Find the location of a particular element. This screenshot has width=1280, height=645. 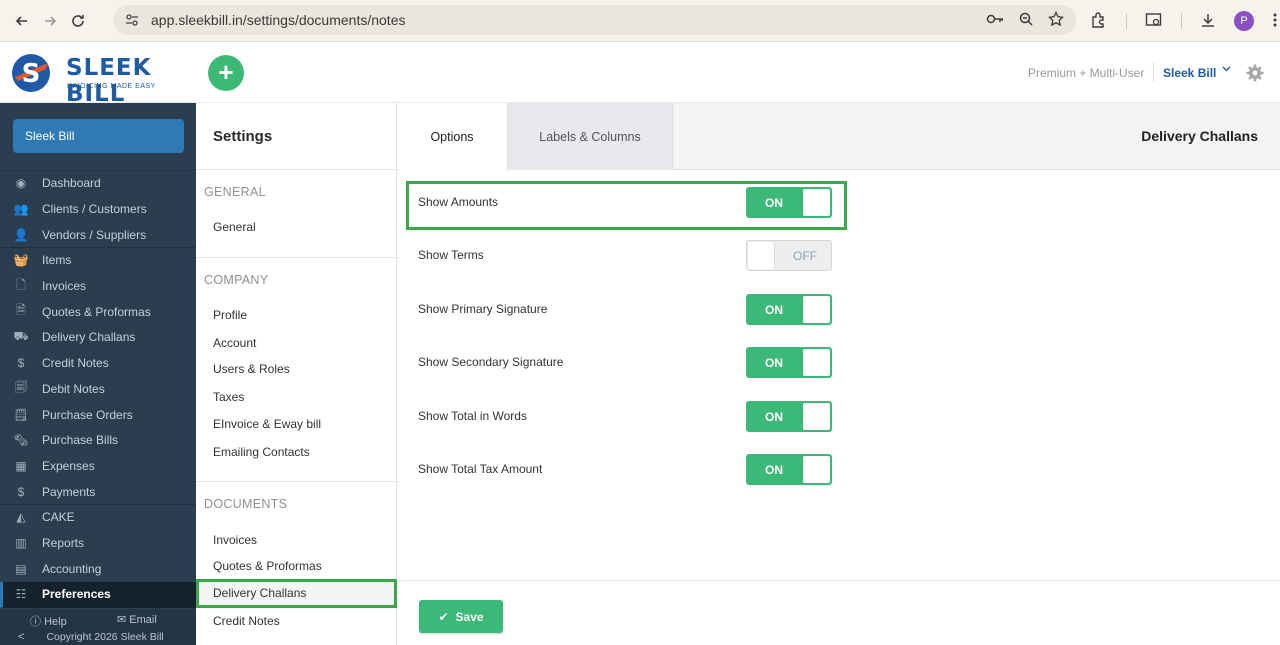

chevron-down-icon is located at coordinates (1226, 69).